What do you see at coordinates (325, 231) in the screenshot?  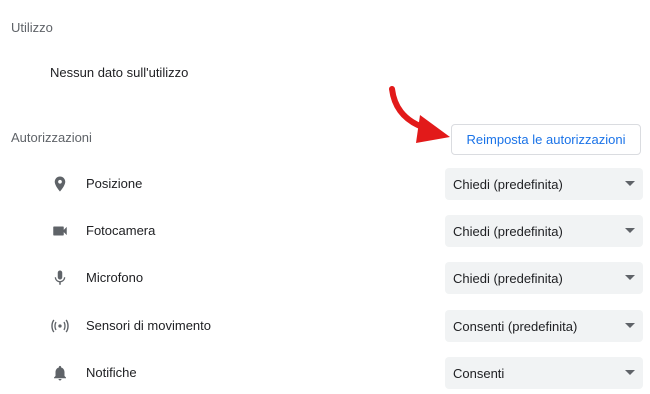 I see `permission-row-camera: Fotocamera Chiedi (predefinita)` at bounding box center [325, 231].